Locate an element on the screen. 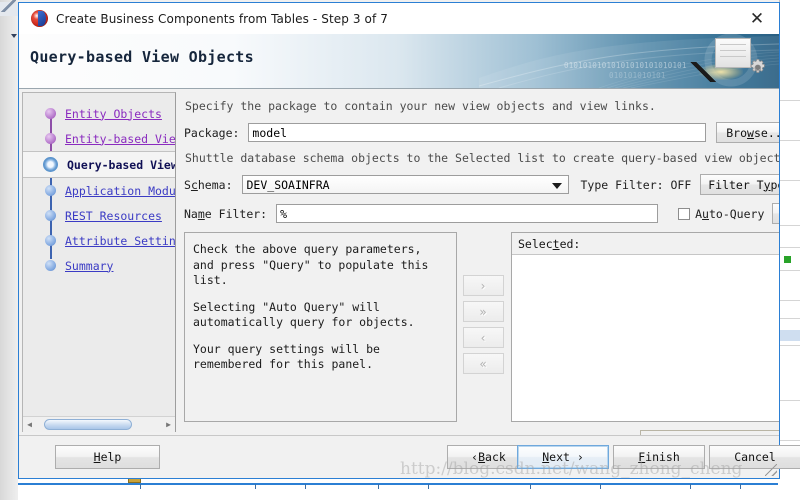  sidebar-item-entity-based-view-objects: Entity-based View O is located at coordinates (99, 138).